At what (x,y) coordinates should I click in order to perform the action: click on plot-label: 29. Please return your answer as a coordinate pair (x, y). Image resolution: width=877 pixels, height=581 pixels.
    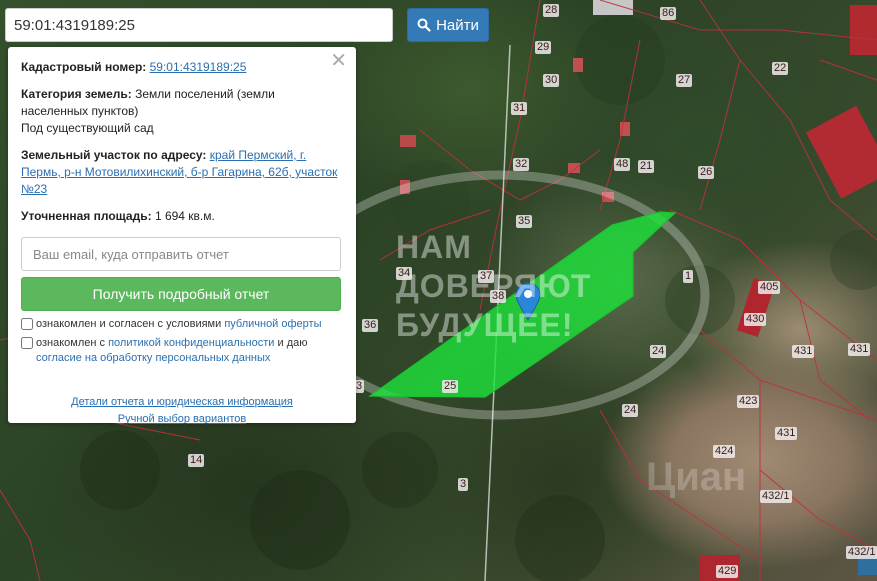
    Looking at the image, I should click on (543, 47).